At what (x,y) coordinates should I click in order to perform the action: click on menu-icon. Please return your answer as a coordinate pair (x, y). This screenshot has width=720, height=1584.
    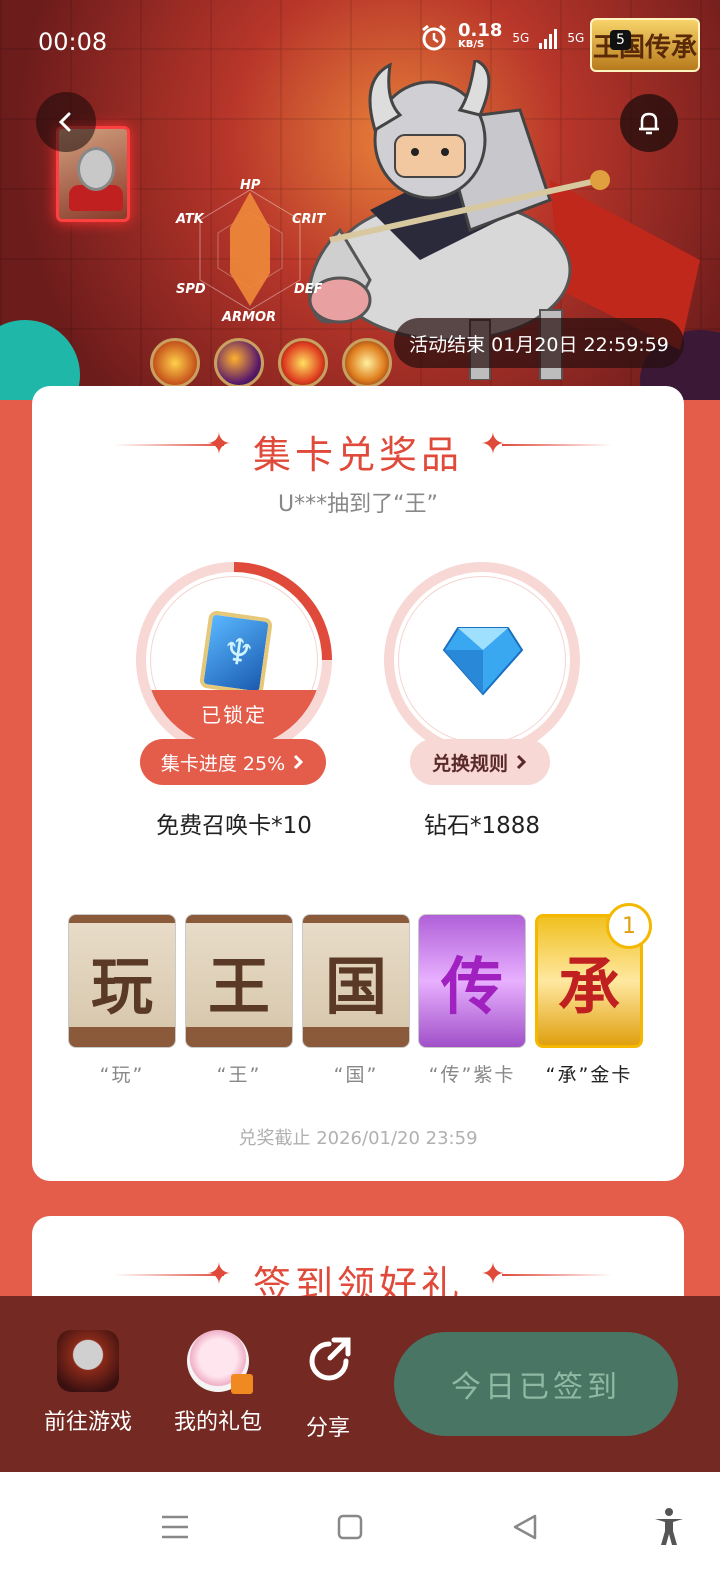
    Looking at the image, I should click on (175, 1527).